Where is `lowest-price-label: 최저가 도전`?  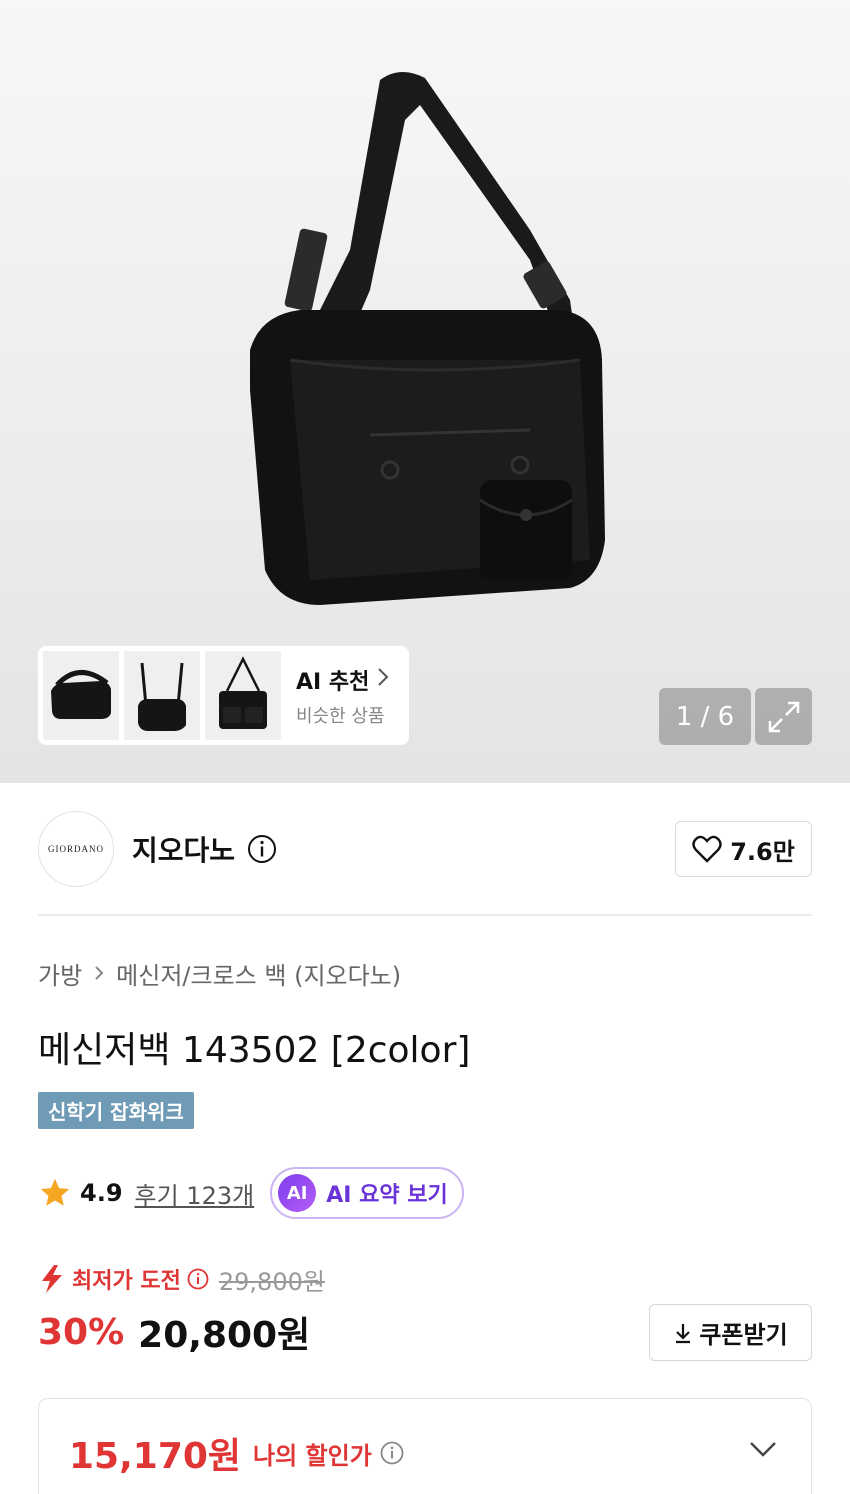 lowest-price-label: 최저가 도전 is located at coordinates (126, 1281).